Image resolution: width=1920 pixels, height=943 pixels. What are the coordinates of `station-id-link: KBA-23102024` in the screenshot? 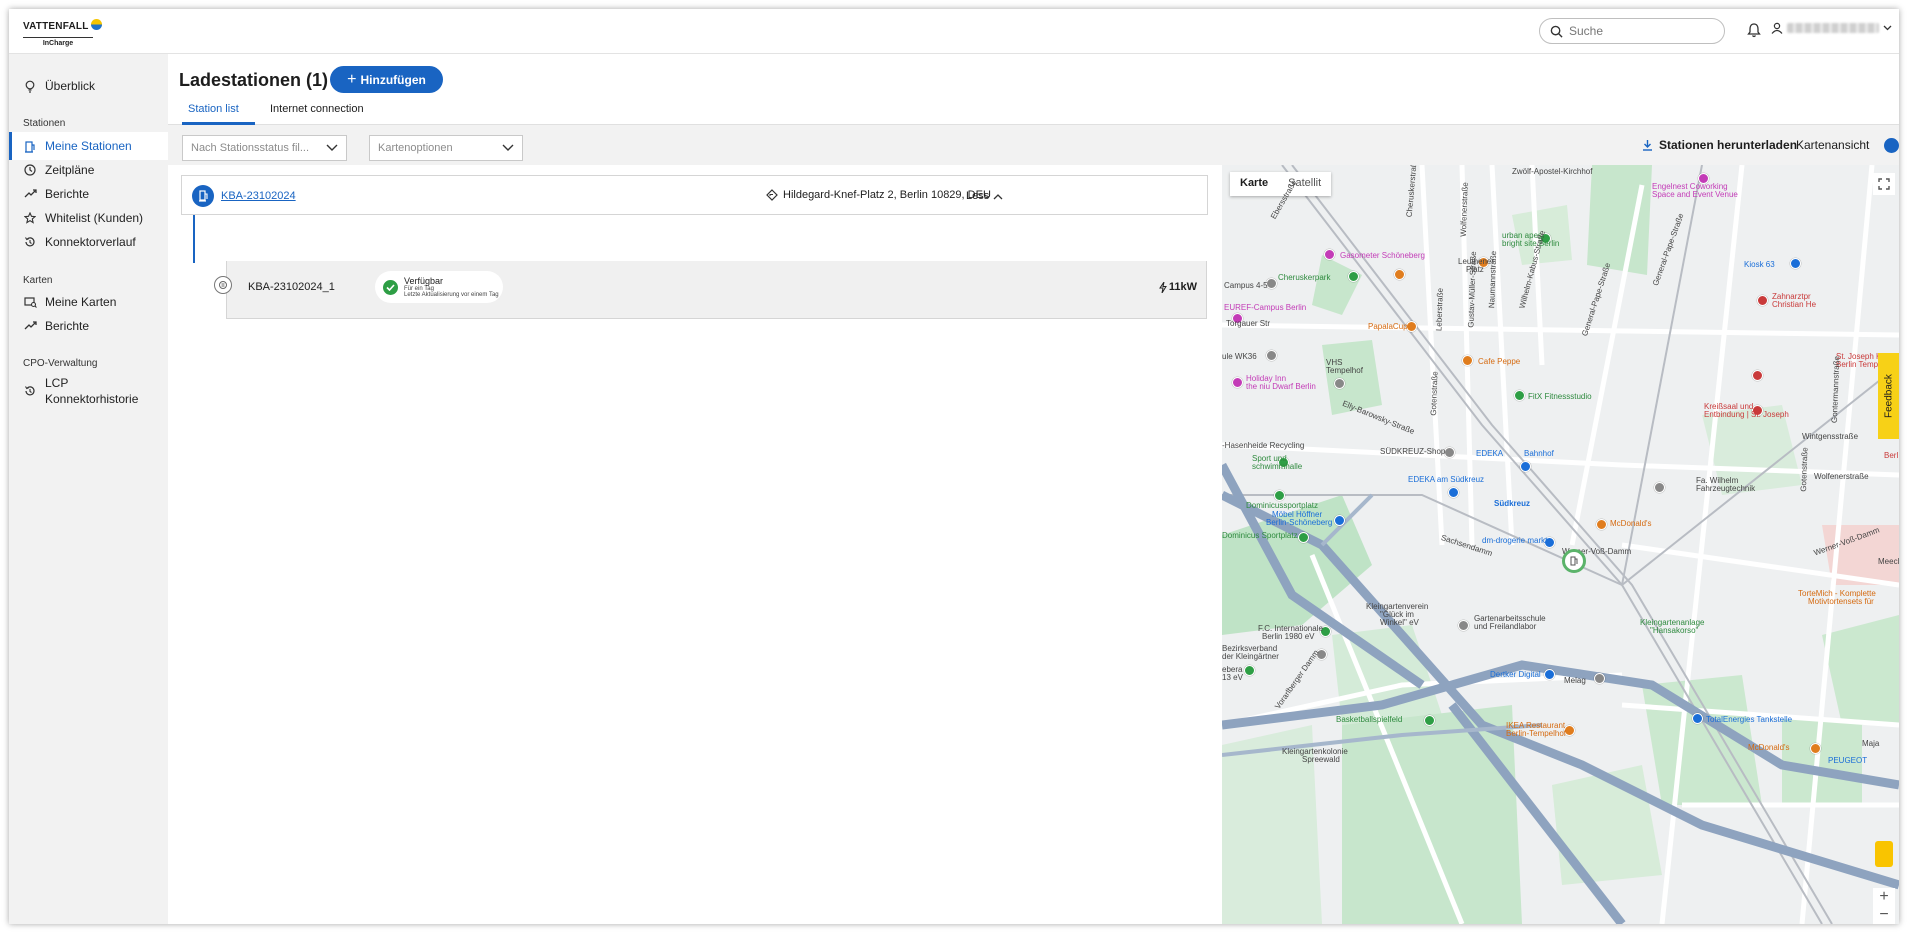 It's located at (258, 196).